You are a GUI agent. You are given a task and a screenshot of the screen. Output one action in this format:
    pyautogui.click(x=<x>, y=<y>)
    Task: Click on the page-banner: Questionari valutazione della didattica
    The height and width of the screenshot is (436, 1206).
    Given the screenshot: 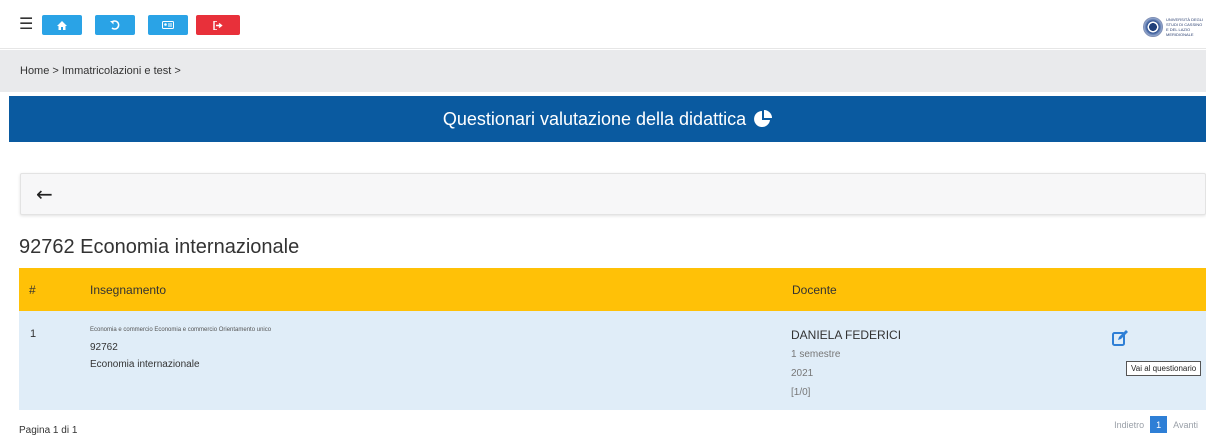 What is the action you would take?
    pyautogui.click(x=607, y=119)
    